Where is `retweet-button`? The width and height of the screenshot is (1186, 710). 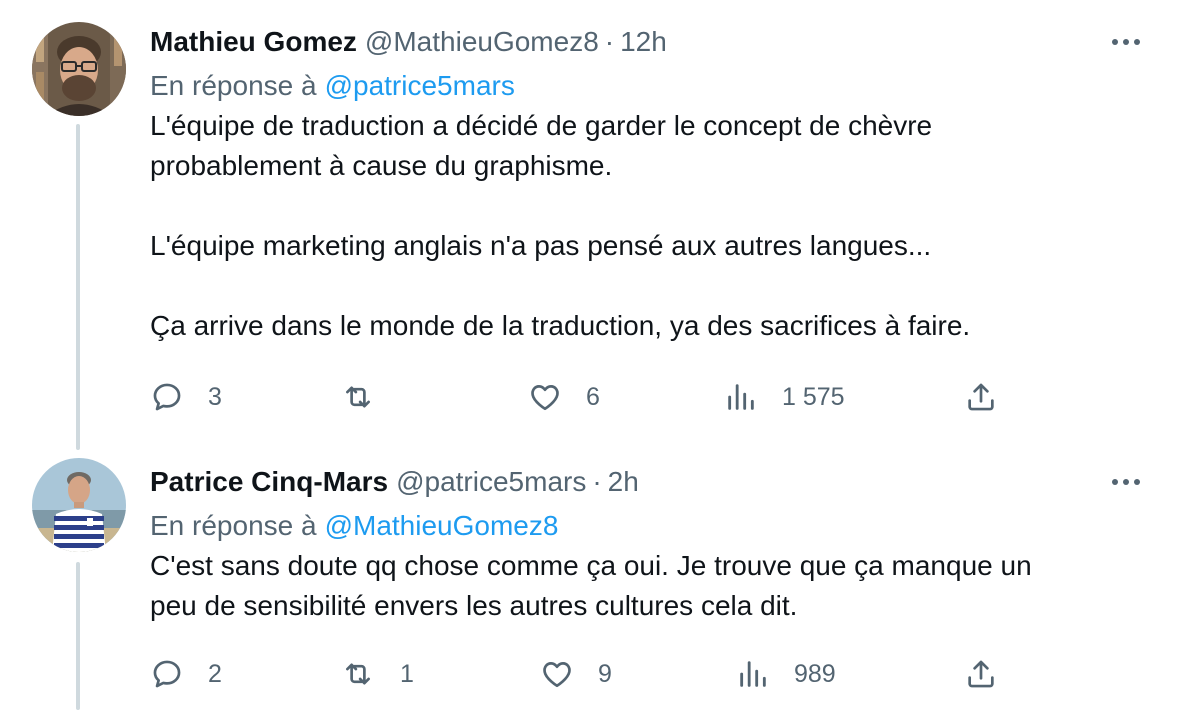 retweet-button is located at coordinates (358, 397).